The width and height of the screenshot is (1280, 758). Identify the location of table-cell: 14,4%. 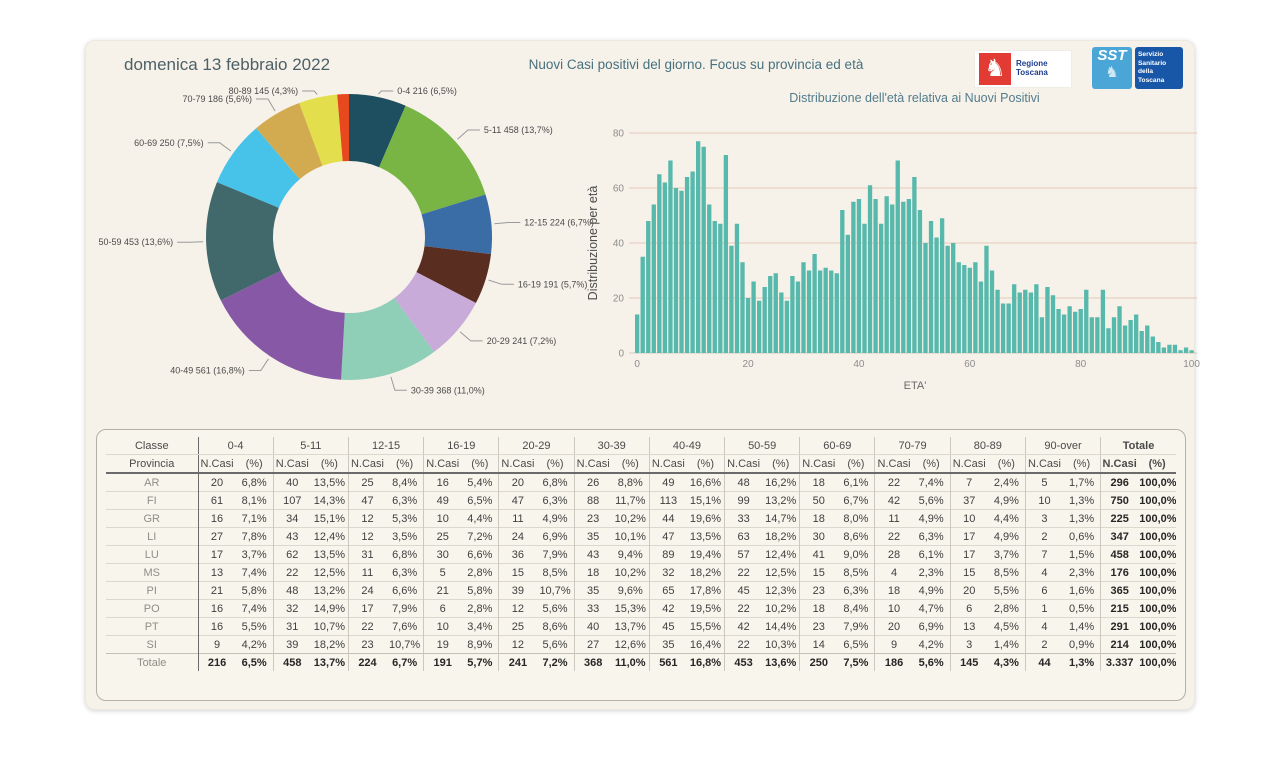
(781, 626).